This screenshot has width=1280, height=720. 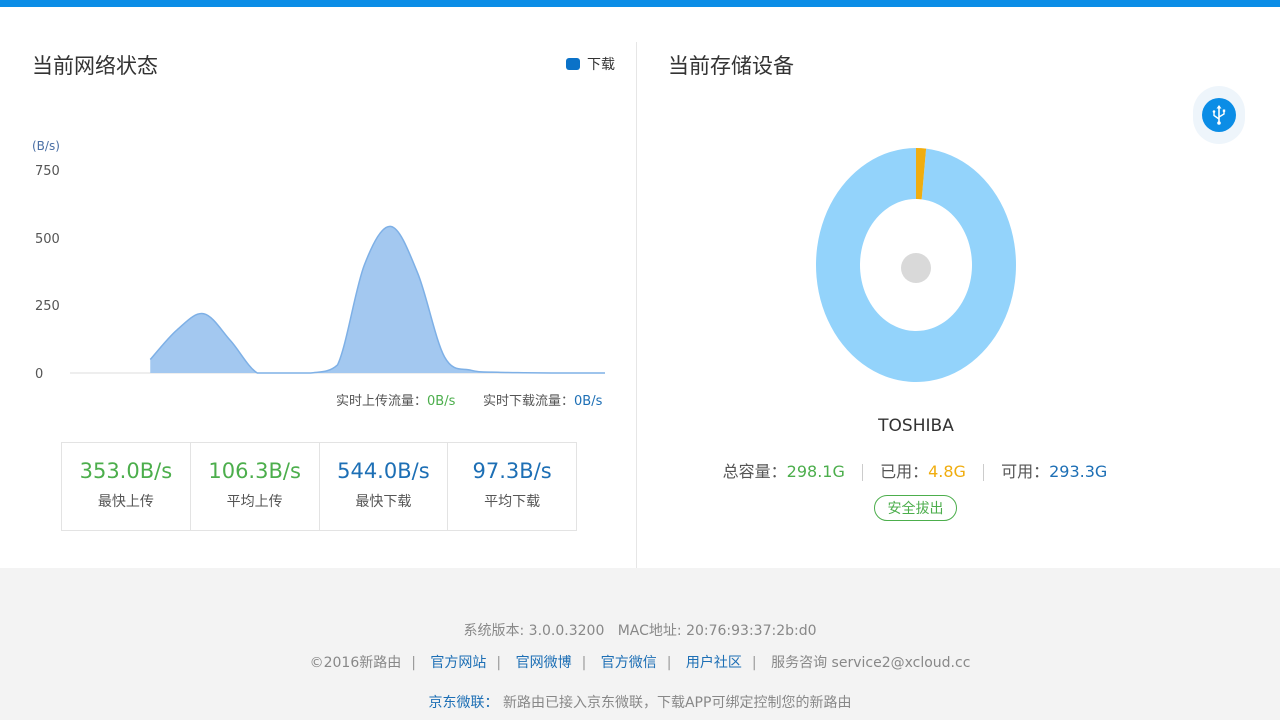 I want to click on free-capacity-label: 可用：, so click(x=1025, y=471).